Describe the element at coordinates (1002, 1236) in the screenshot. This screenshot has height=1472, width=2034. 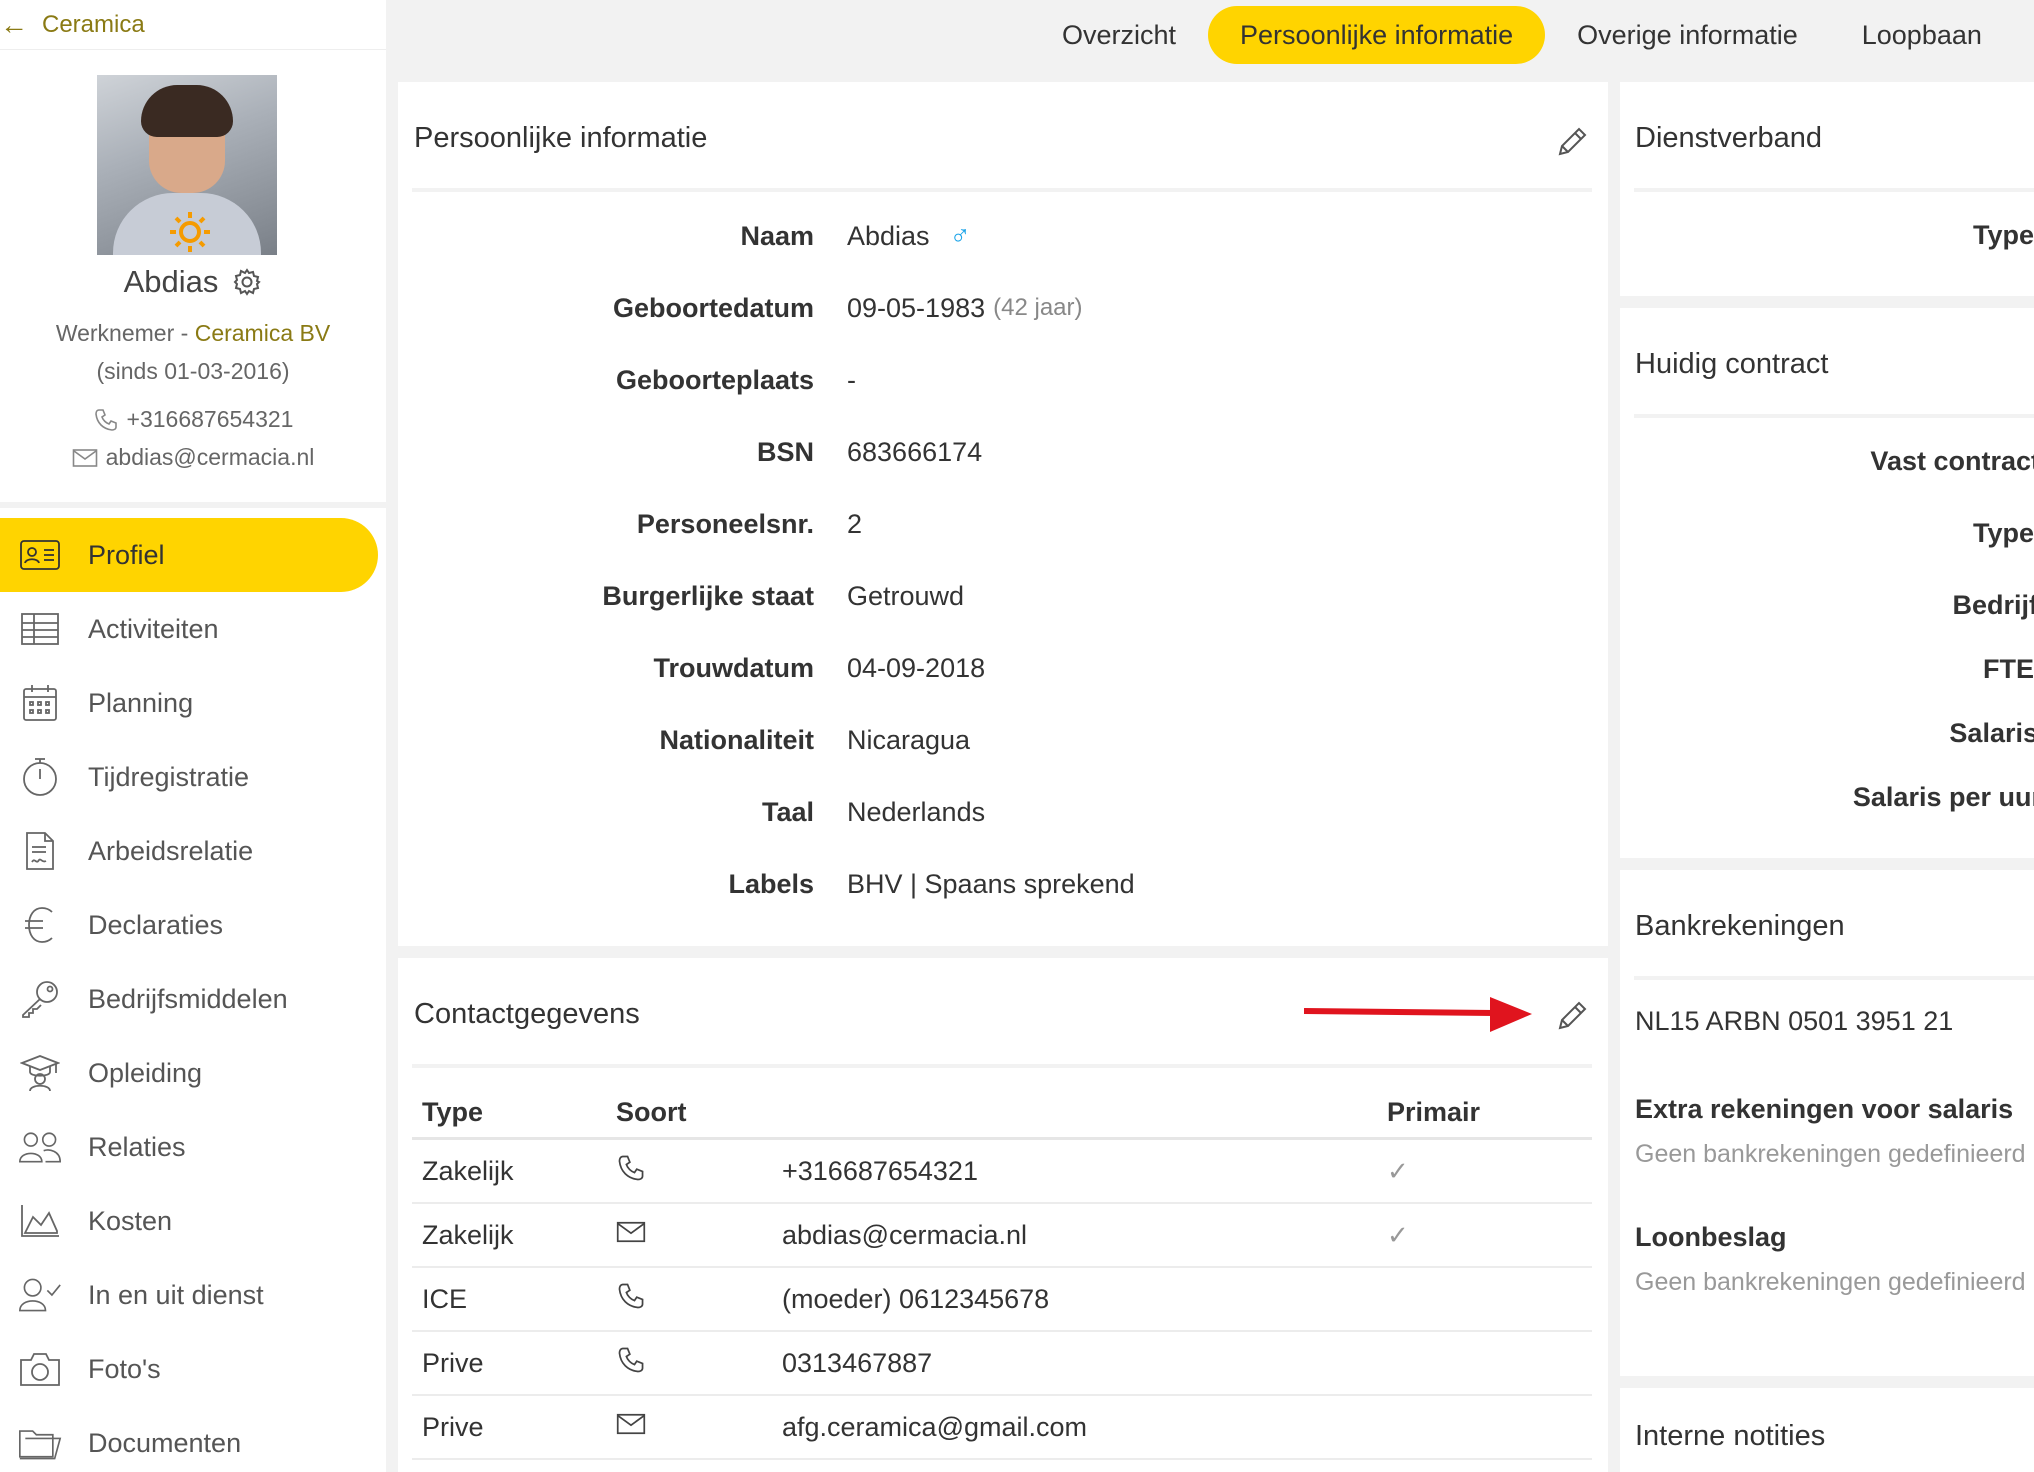
I see `table-row: Zakelijk abdias@cermacia.nl ✓` at that location.